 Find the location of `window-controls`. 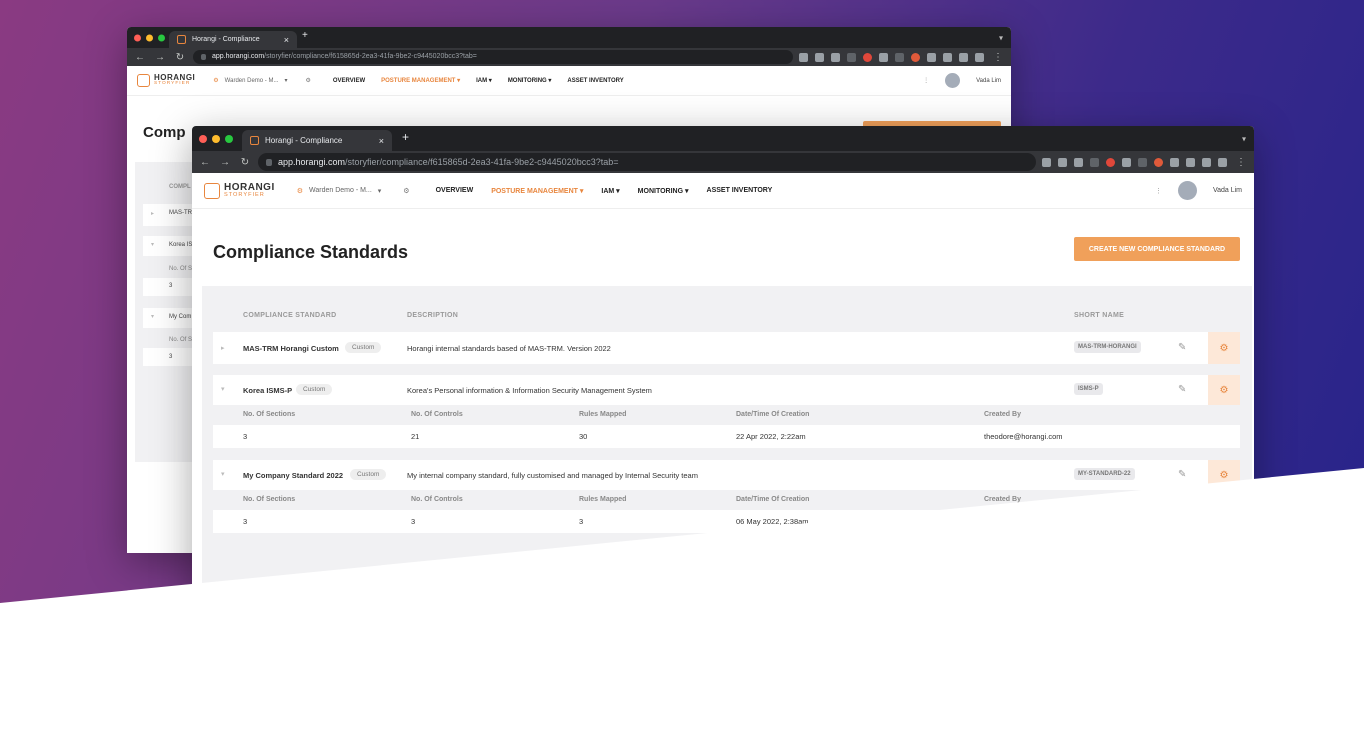

window-controls is located at coordinates (149, 37).